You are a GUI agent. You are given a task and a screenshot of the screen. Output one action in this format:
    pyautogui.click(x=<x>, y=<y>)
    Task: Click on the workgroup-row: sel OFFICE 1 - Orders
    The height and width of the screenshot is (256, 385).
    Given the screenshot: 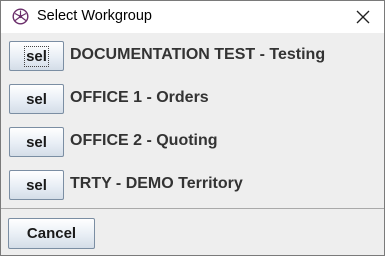 What is the action you would take?
    pyautogui.click(x=194, y=100)
    